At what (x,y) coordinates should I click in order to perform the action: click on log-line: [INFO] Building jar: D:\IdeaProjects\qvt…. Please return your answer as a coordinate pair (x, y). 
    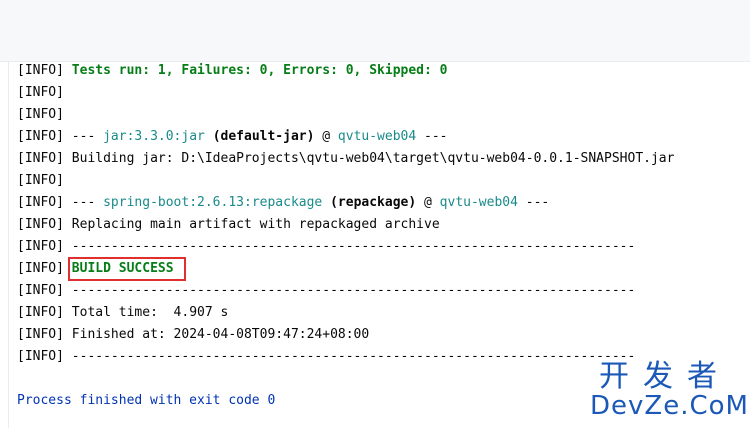
    Looking at the image, I should click on (345, 159).